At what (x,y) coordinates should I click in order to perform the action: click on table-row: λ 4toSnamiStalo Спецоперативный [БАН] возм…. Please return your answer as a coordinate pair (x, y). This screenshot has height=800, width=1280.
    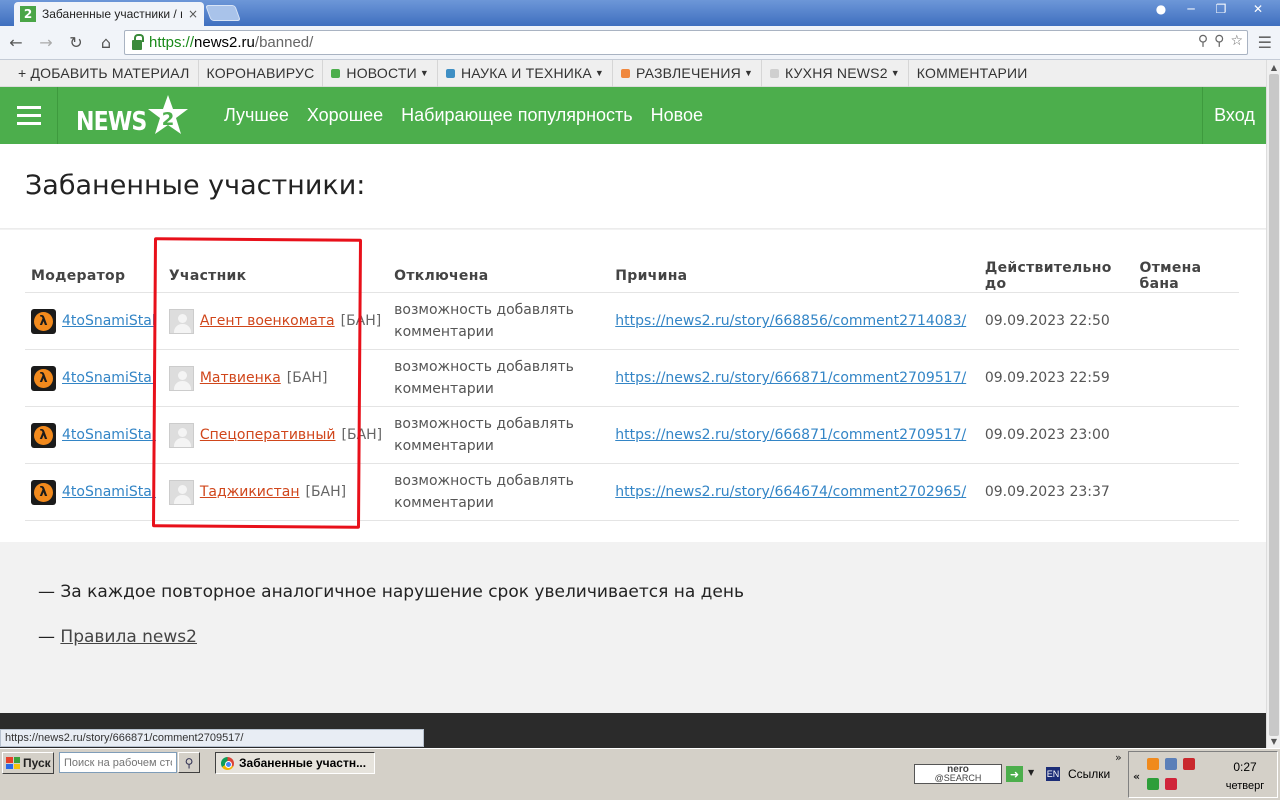
    Looking at the image, I should click on (632, 435).